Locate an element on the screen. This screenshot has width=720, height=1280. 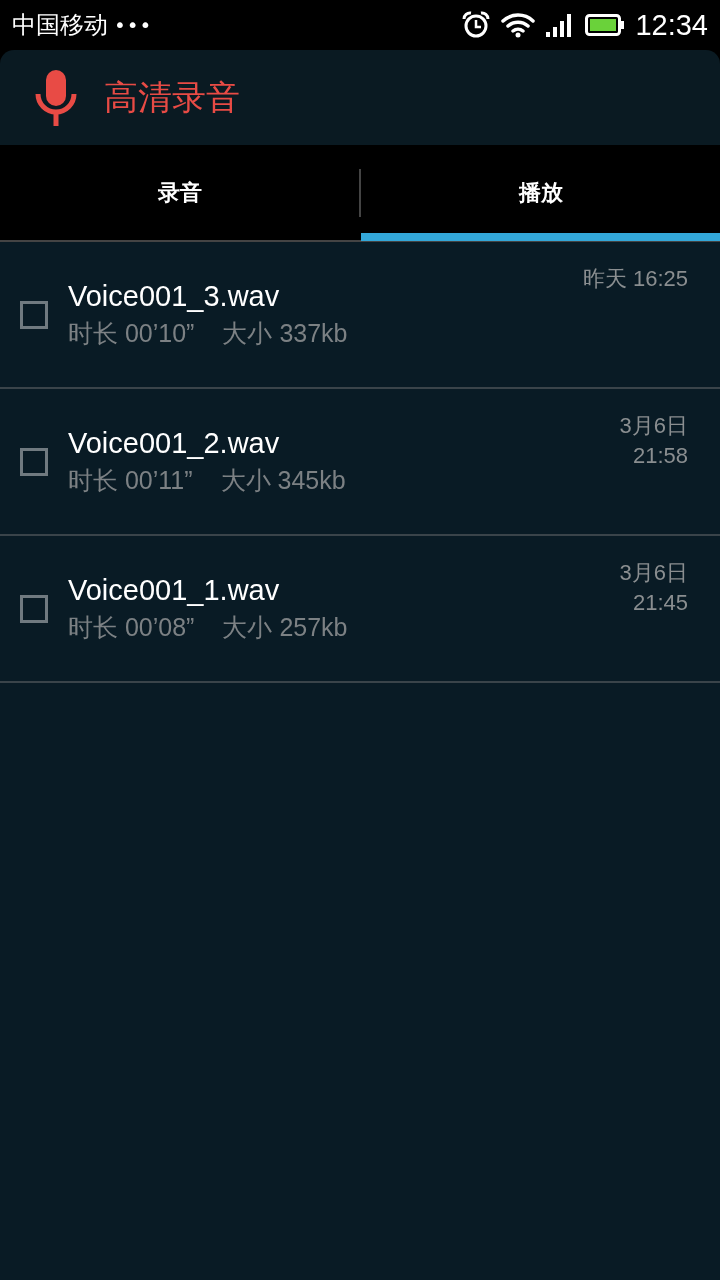
battery-icon is located at coordinates (605, 25).